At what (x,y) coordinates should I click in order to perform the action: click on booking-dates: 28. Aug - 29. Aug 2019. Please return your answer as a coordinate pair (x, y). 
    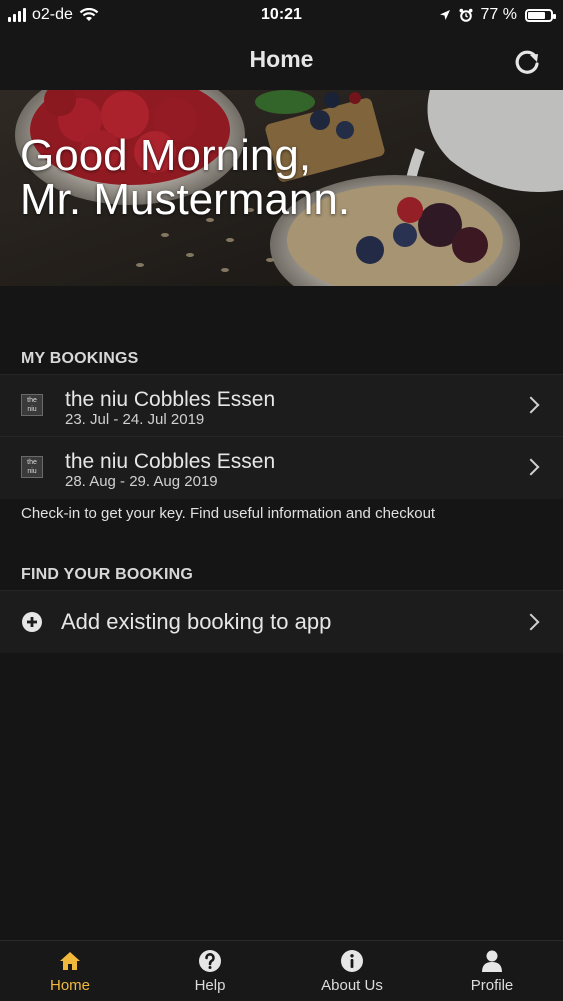
    Looking at the image, I should click on (141, 481).